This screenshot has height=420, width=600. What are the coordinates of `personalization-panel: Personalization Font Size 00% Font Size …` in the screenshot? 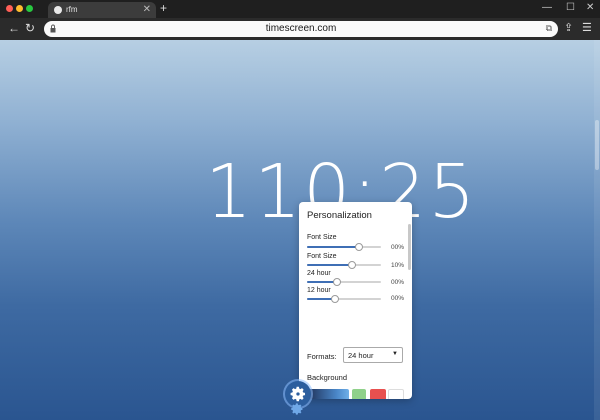 It's located at (355, 300).